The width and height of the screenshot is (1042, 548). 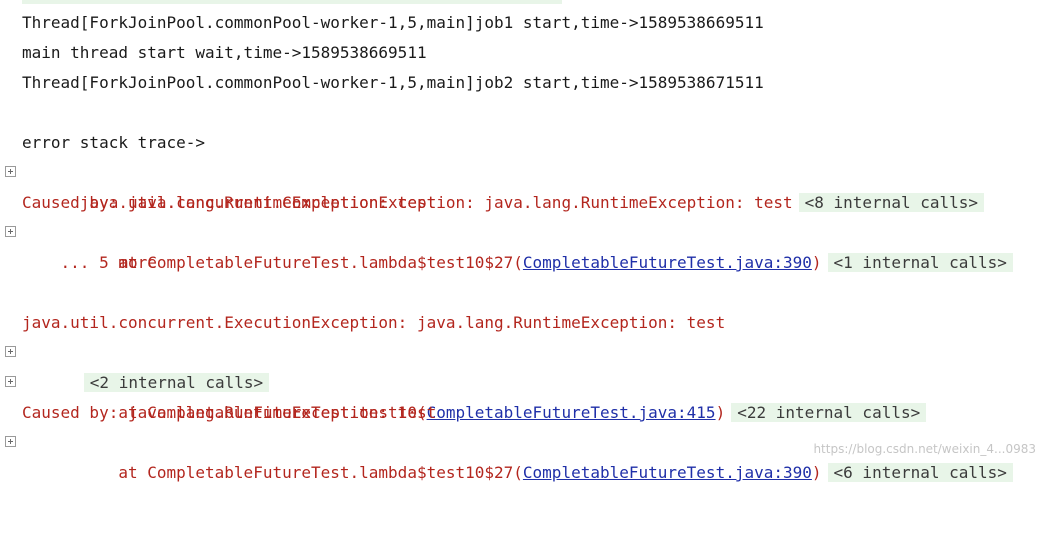 I want to click on console-text: error stack trace->, so click(x=114, y=142).